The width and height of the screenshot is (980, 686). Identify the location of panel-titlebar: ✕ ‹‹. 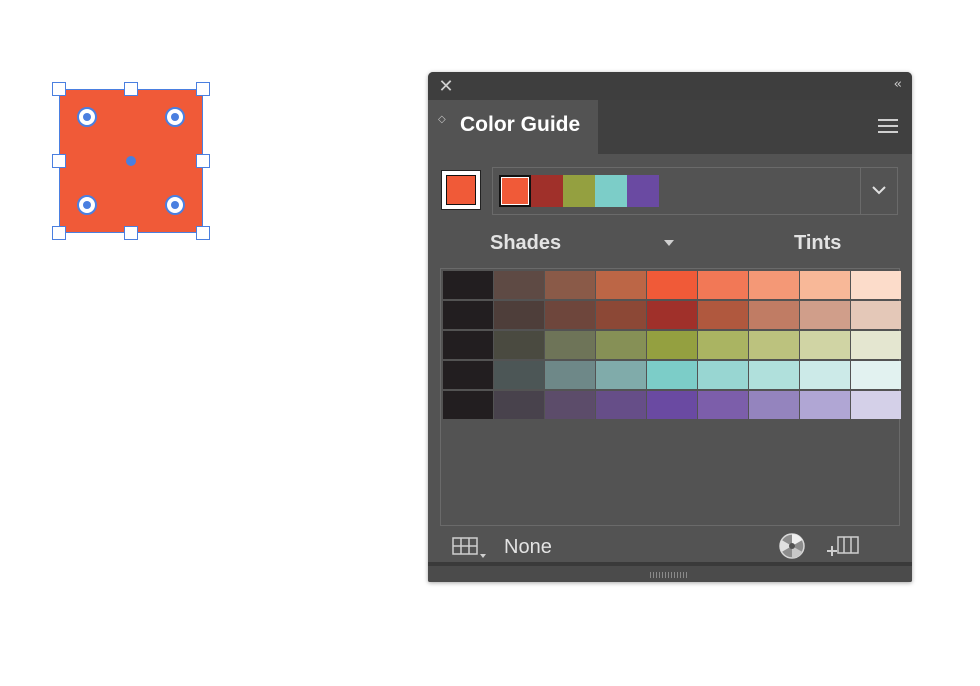
(670, 86).